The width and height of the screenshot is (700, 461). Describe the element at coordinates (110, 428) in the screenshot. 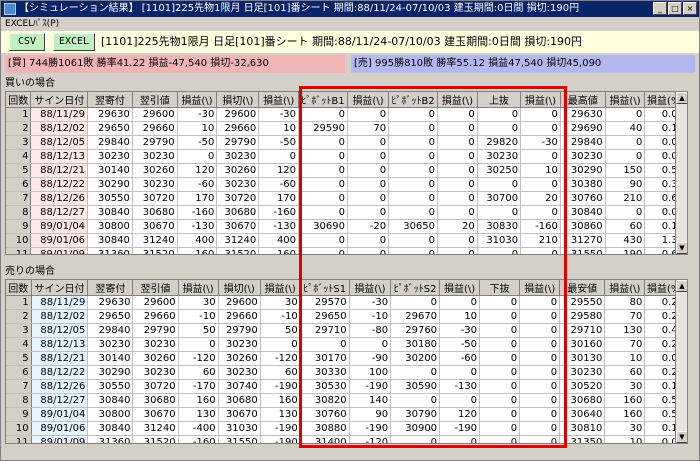

I see `table-cell: 30840` at that location.